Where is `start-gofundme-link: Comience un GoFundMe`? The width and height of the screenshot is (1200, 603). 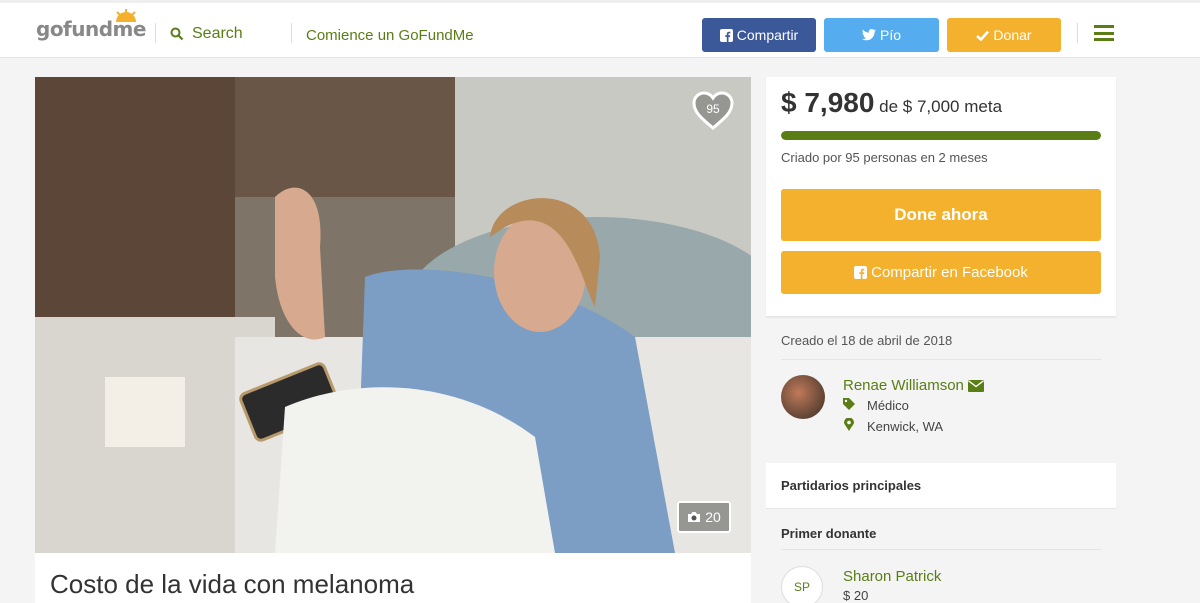 start-gofundme-link: Comience un GoFundMe is located at coordinates (390, 35).